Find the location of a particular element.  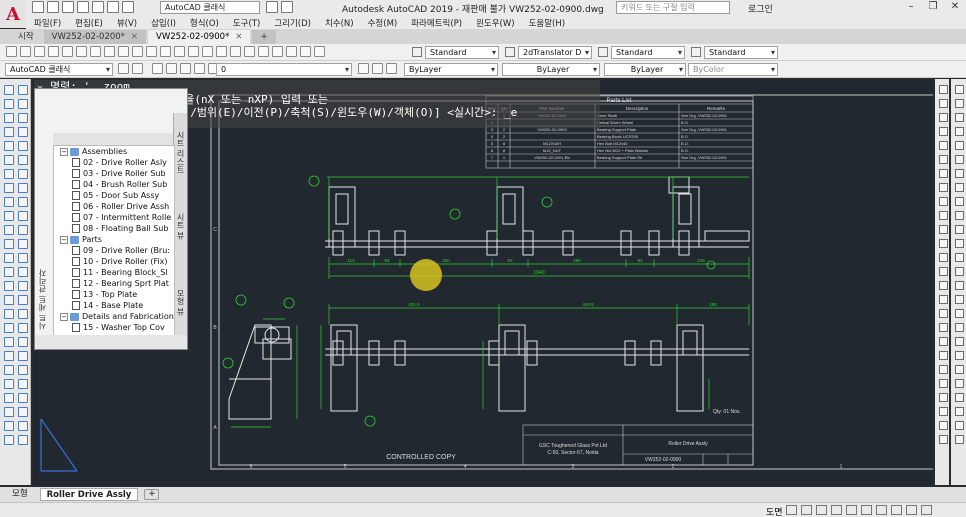

menu-item: 파일(F) is located at coordinates (47, 23).